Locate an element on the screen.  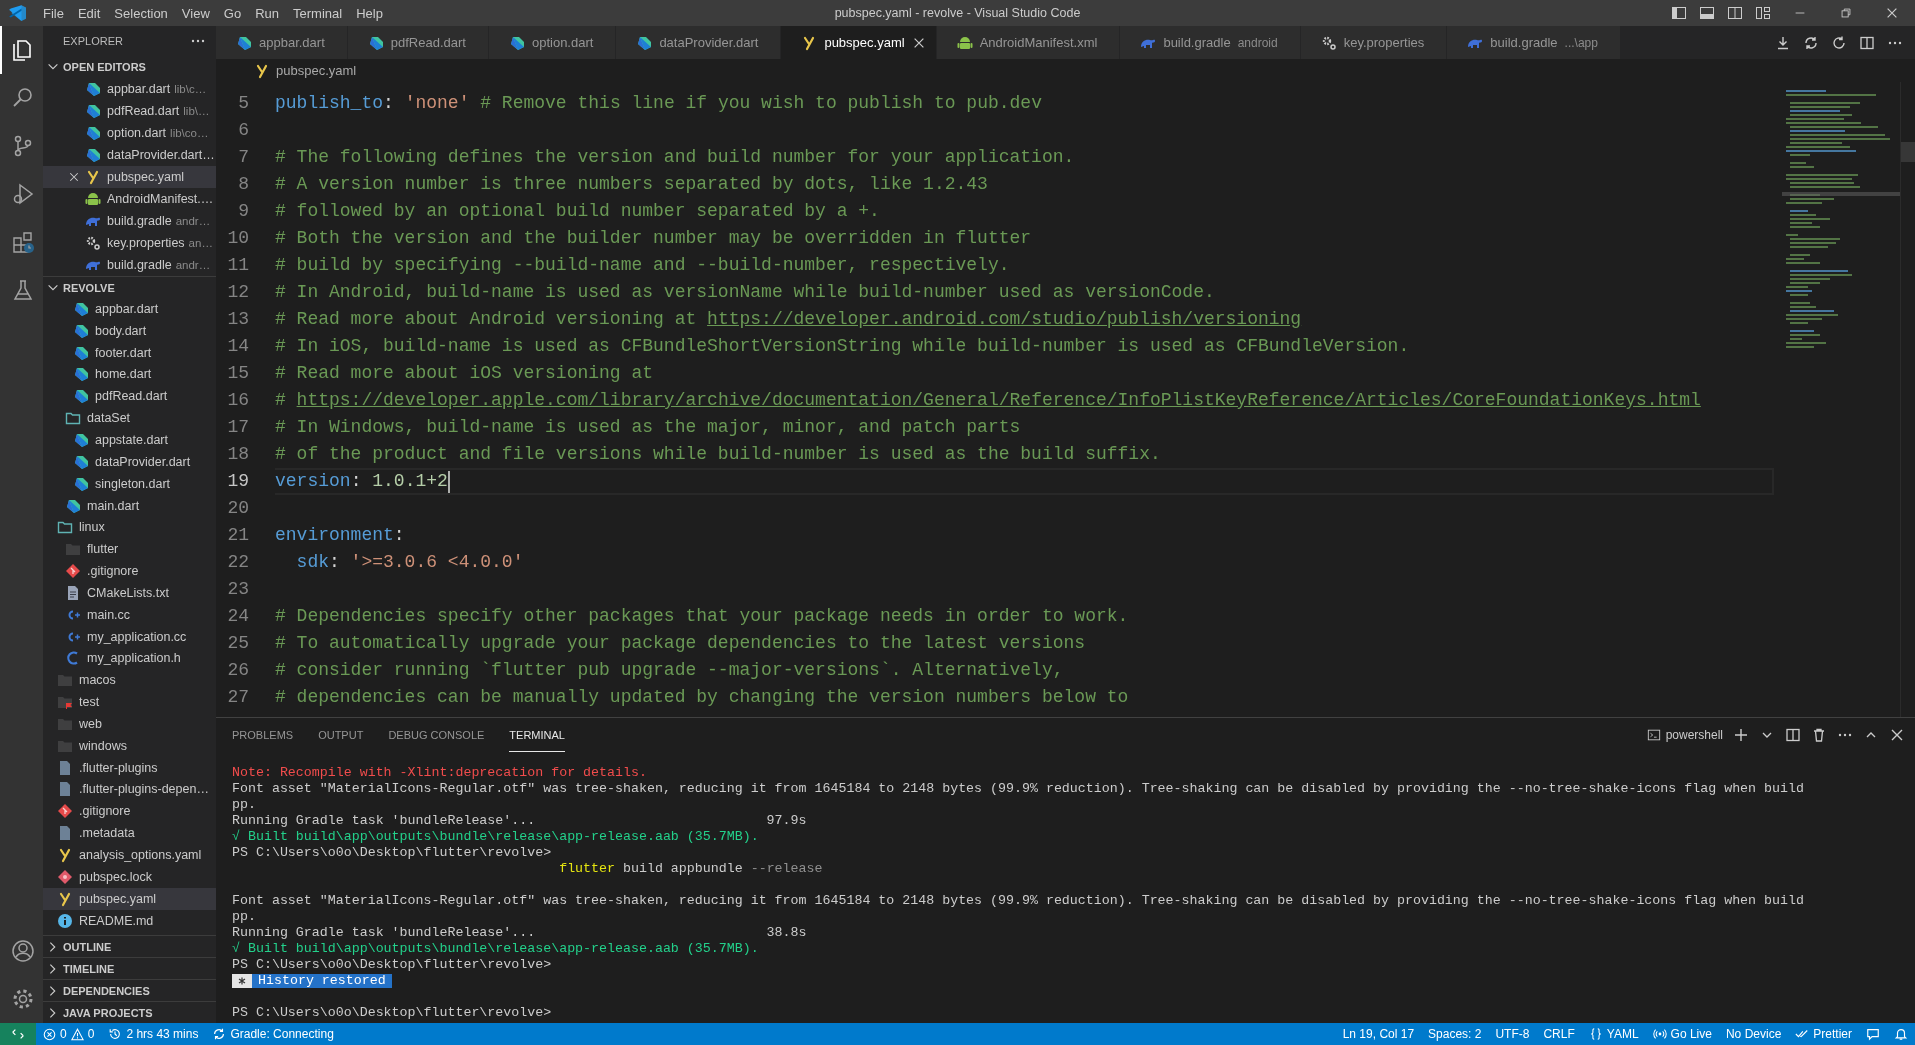
tree-item: linux is located at coordinates (129, 527).